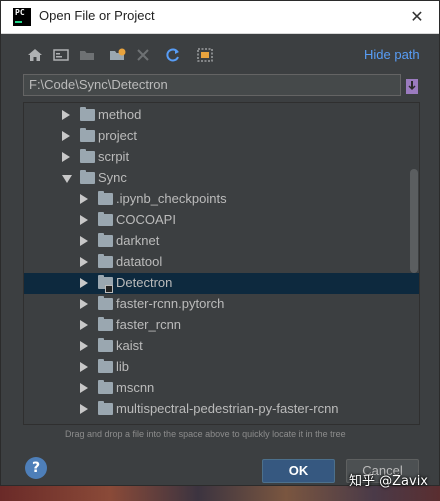 The image size is (440, 501). Describe the element at coordinates (221, 388) in the screenshot. I see `tree-row-mscnn: mscnn` at that location.